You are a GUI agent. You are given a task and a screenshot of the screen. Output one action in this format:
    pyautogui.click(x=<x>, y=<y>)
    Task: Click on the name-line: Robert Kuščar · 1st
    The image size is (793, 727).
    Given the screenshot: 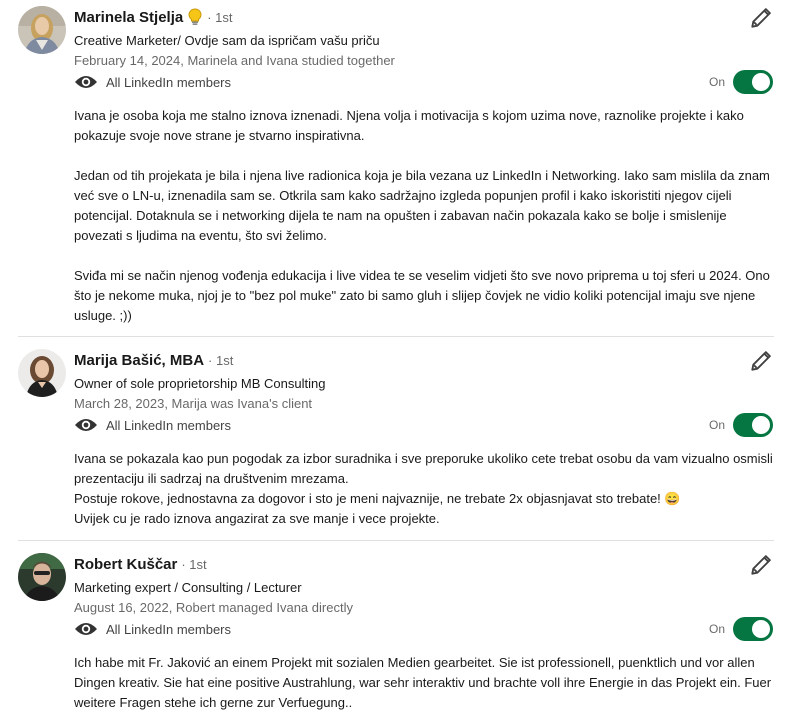 What is the action you would take?
    pyautogui.click(x=140, y=564)
    